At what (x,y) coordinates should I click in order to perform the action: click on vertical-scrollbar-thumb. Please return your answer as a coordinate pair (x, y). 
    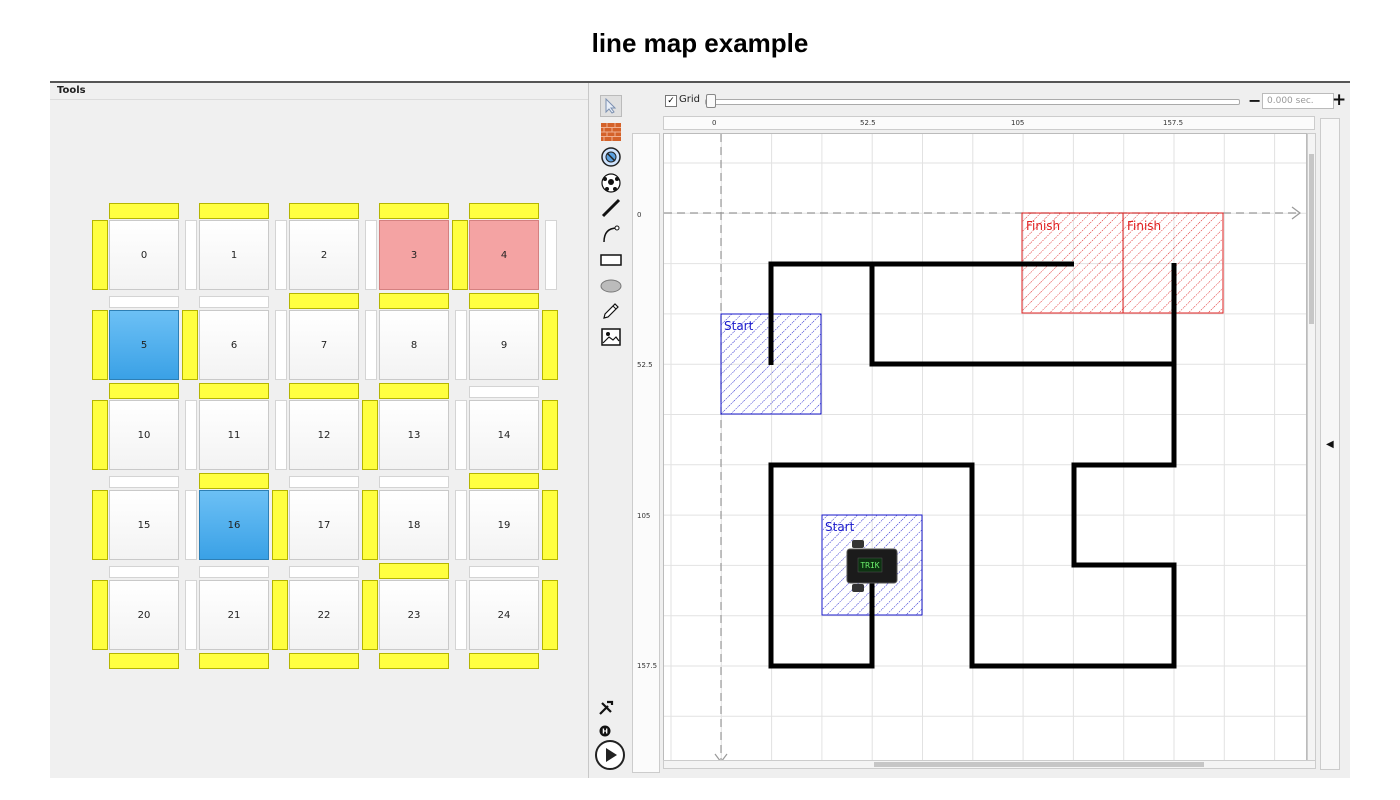
    Looking at the image, I should click on (1311, 239).